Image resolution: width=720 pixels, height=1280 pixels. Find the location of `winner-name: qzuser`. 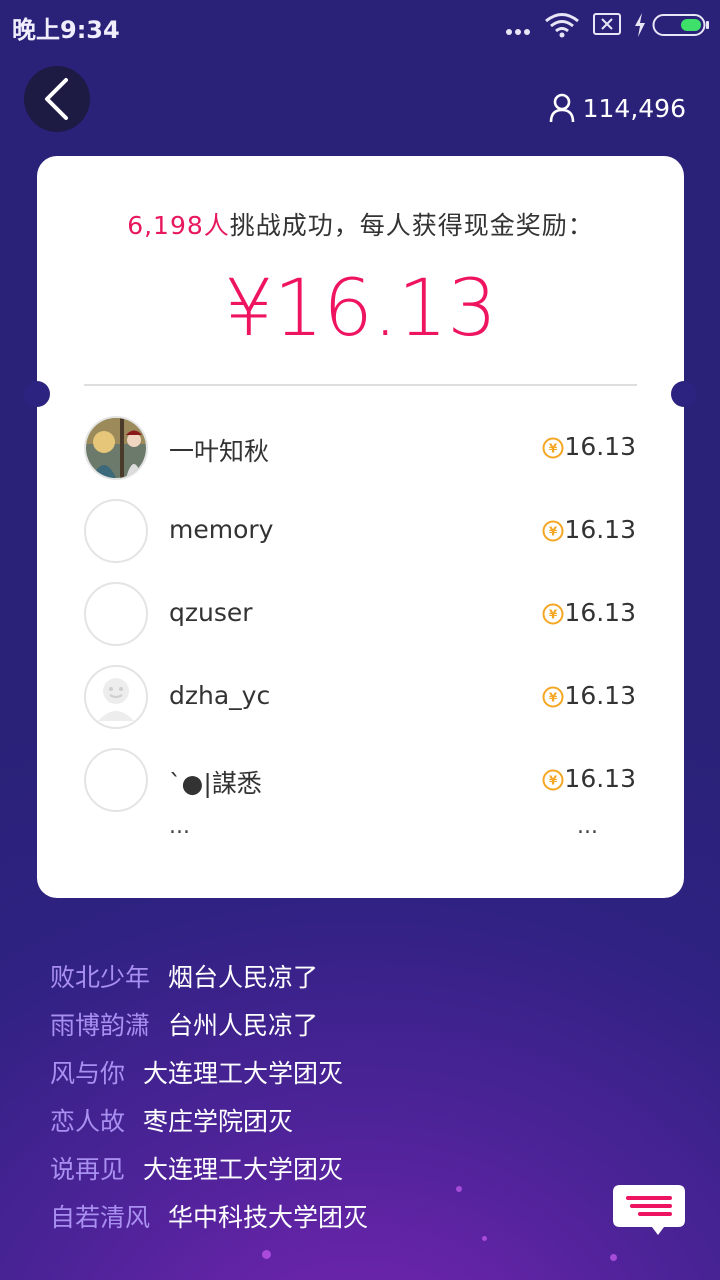

winner-name: qzuser is located at coordinates (211, 612).